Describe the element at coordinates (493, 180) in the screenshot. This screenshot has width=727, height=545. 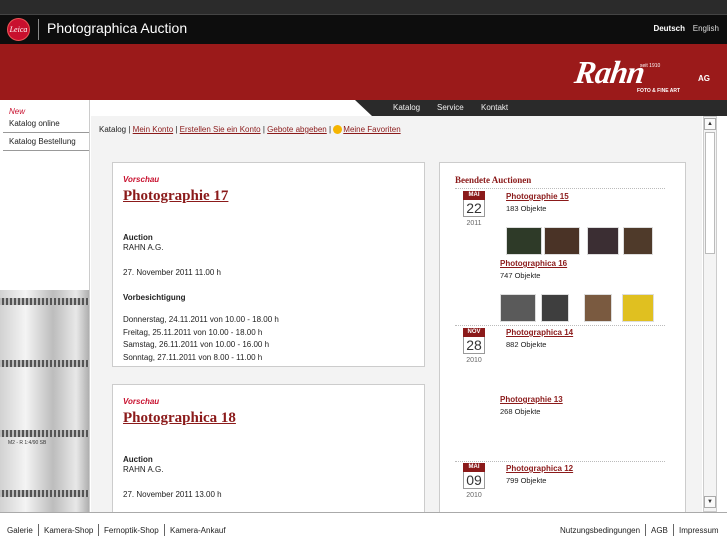
I see `ended-auctions-heading: Beendete Auctionen` at that location.